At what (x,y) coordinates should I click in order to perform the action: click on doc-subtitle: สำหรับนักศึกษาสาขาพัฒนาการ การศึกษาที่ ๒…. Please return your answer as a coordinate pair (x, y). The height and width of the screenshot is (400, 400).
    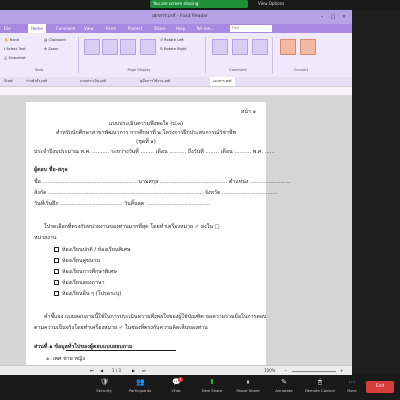
    Looking at the image, I should click on (146, 133).